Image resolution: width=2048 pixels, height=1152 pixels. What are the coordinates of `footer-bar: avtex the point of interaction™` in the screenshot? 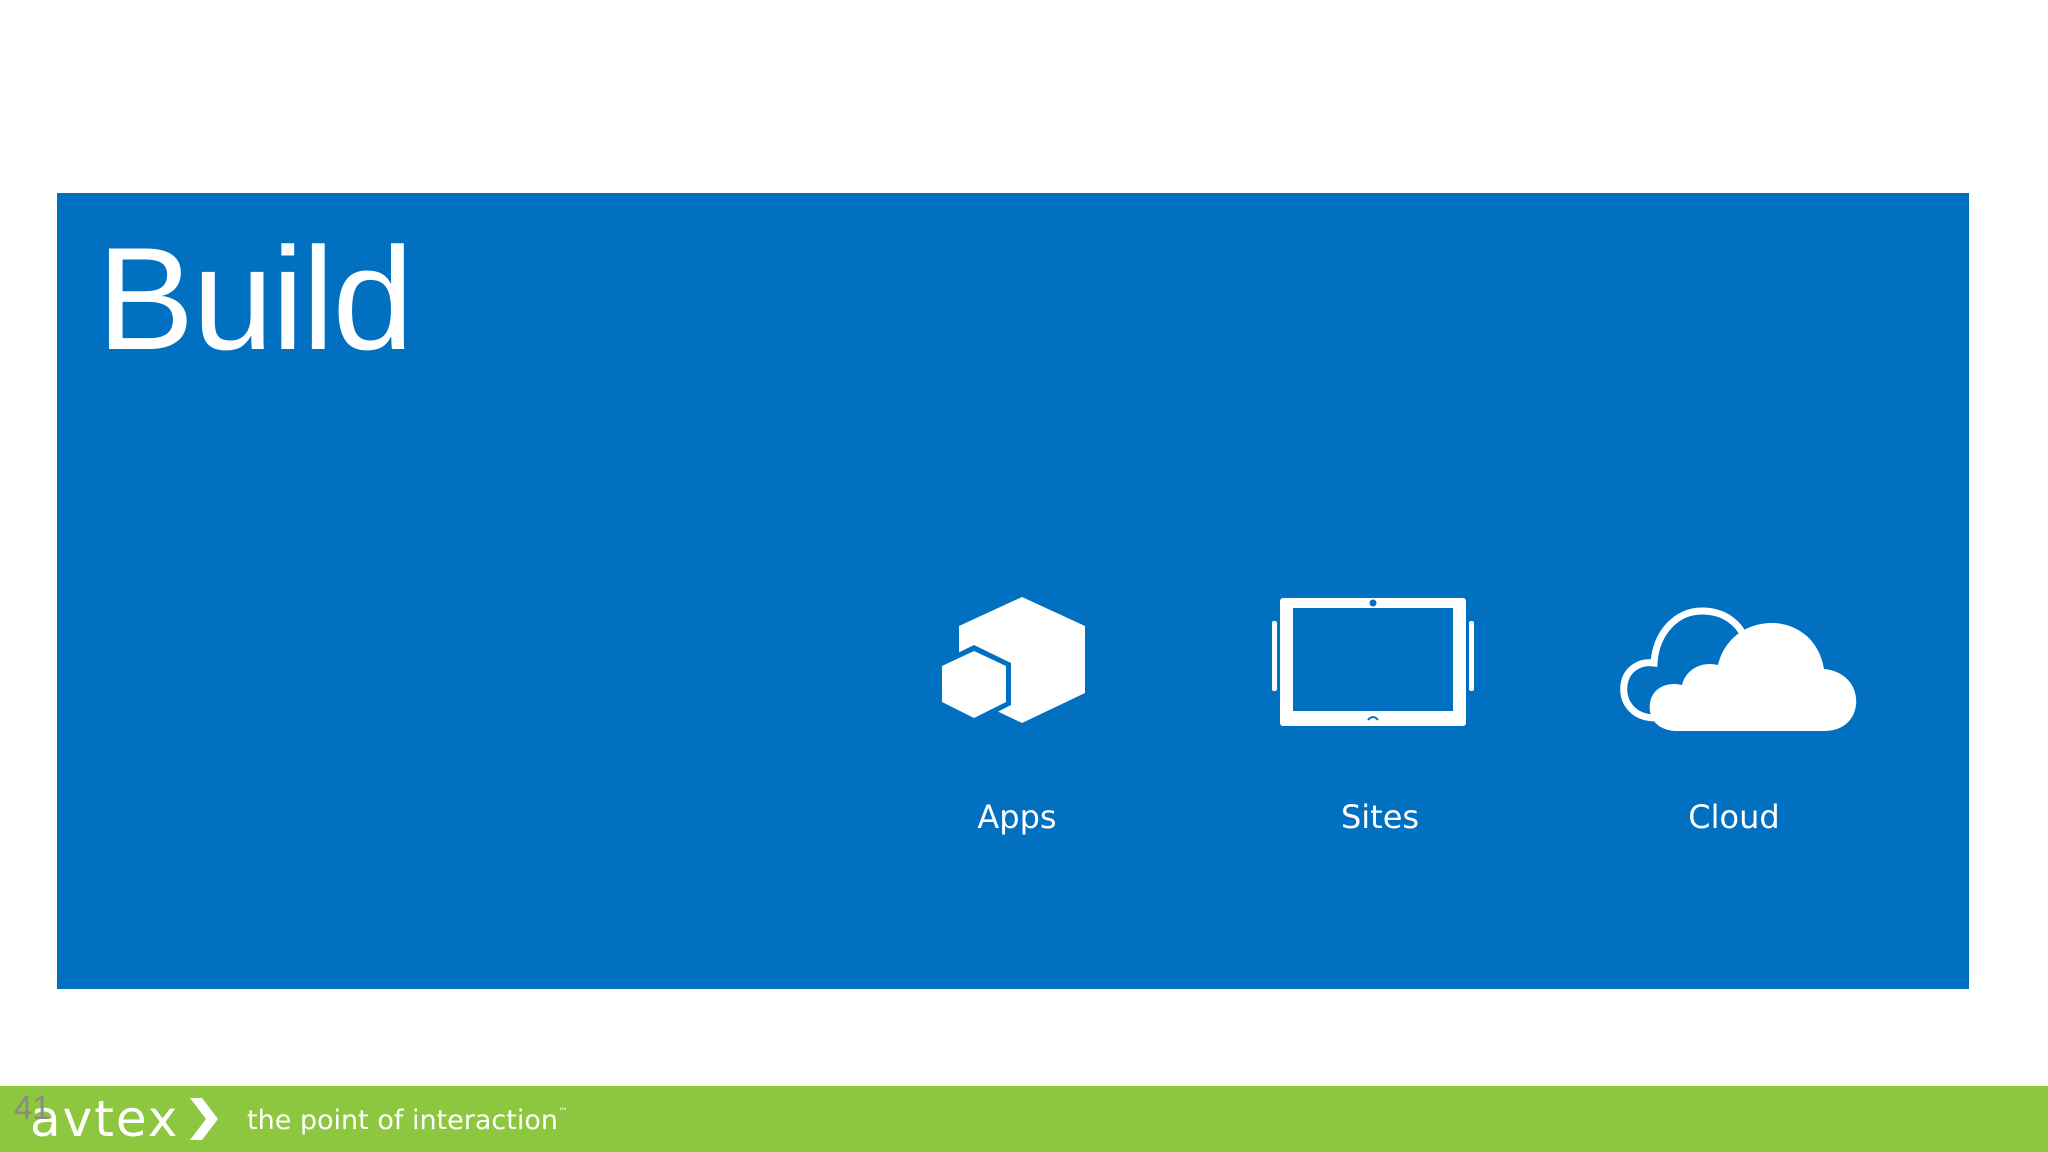 It's located at (1024, 1119).